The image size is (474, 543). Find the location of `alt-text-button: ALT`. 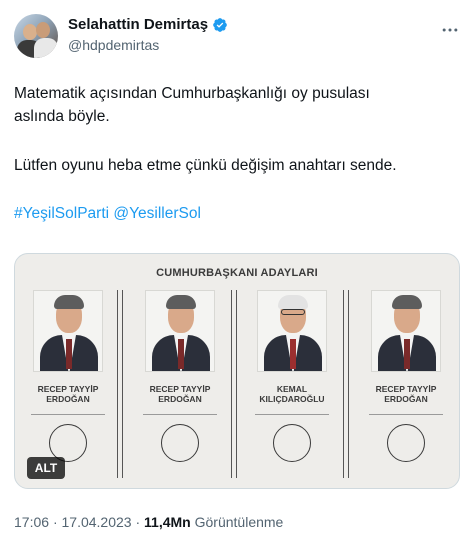

alt-text-button: ALT is located at coordinates (46, 468).